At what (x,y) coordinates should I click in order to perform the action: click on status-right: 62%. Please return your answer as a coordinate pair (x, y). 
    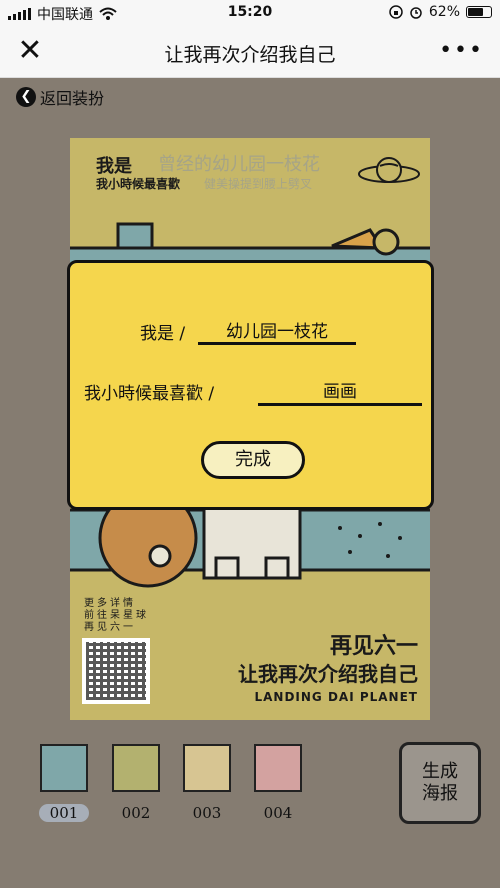
    Looking at the image, I should click on (440, 12).